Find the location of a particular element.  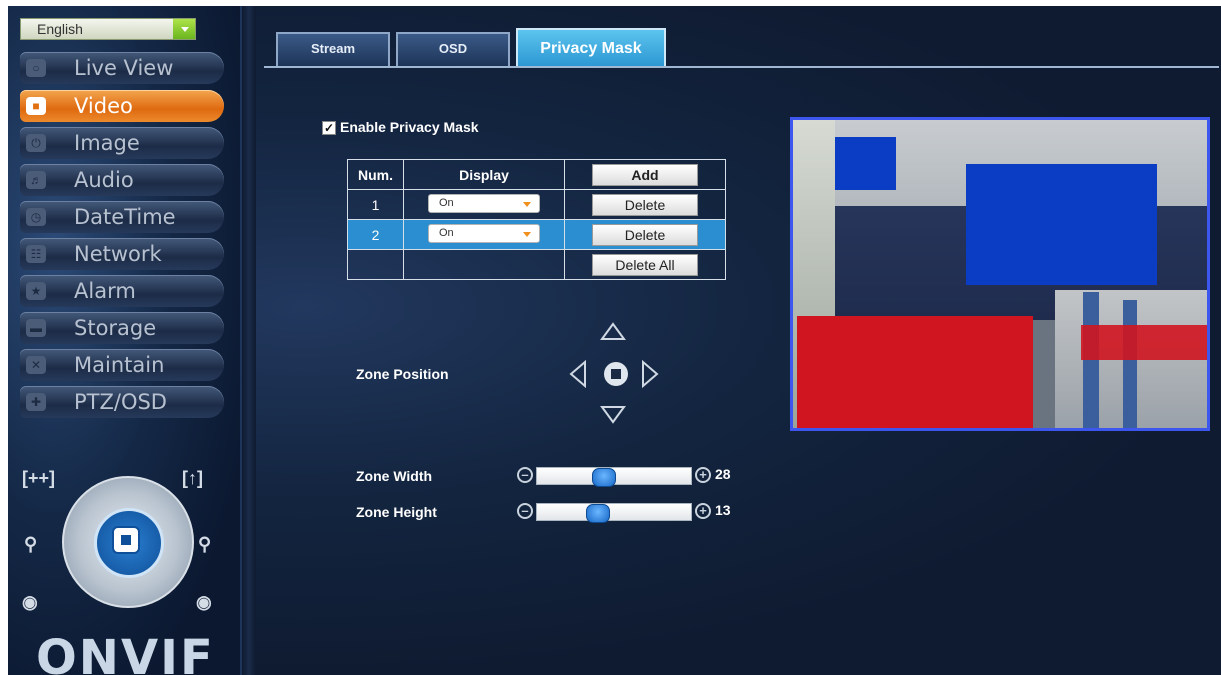

delete-all-button: Delete All is located at coordinates (645, 264).